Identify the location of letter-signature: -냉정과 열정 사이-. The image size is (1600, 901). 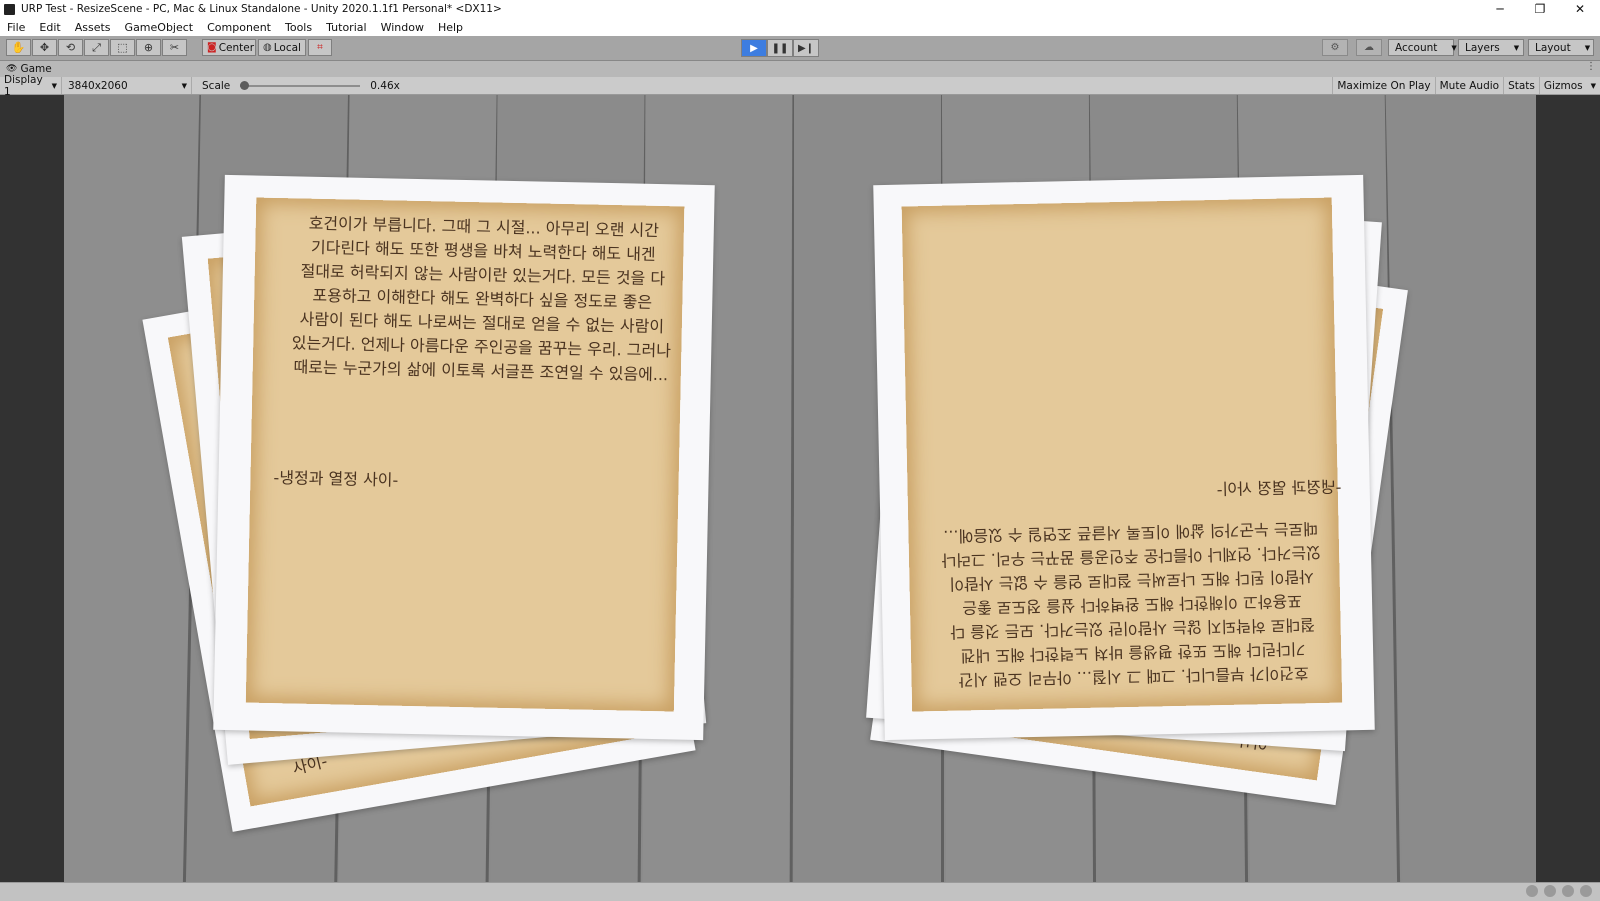
(336, 479).